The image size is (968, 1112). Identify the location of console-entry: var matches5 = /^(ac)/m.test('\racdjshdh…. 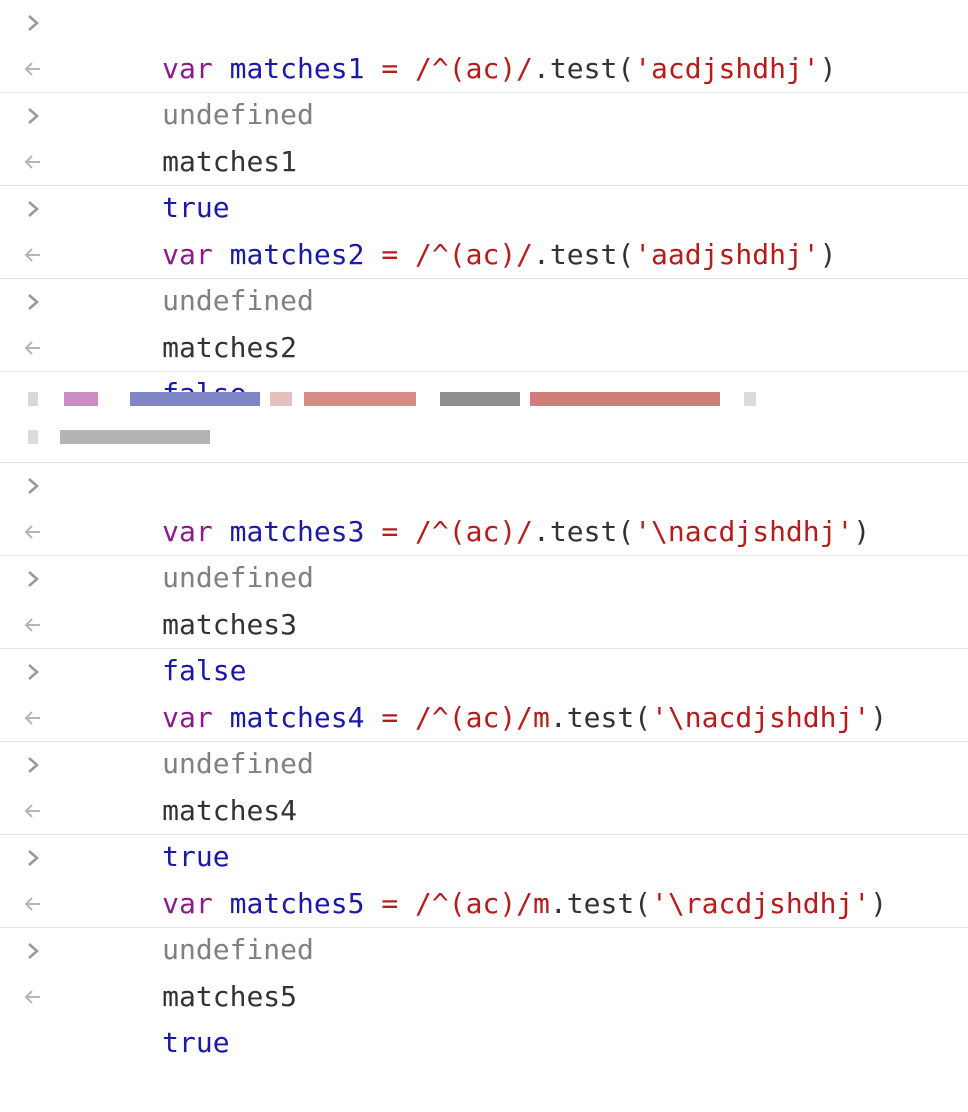
(484, 900).